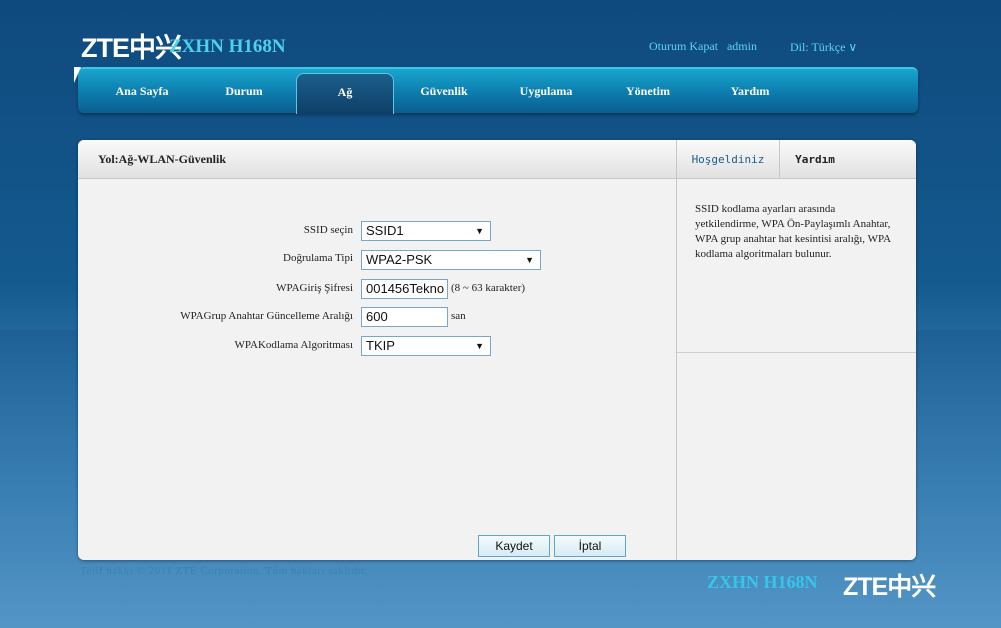  I want to click on model-name: ZXHN H168N, so click(227, 46).